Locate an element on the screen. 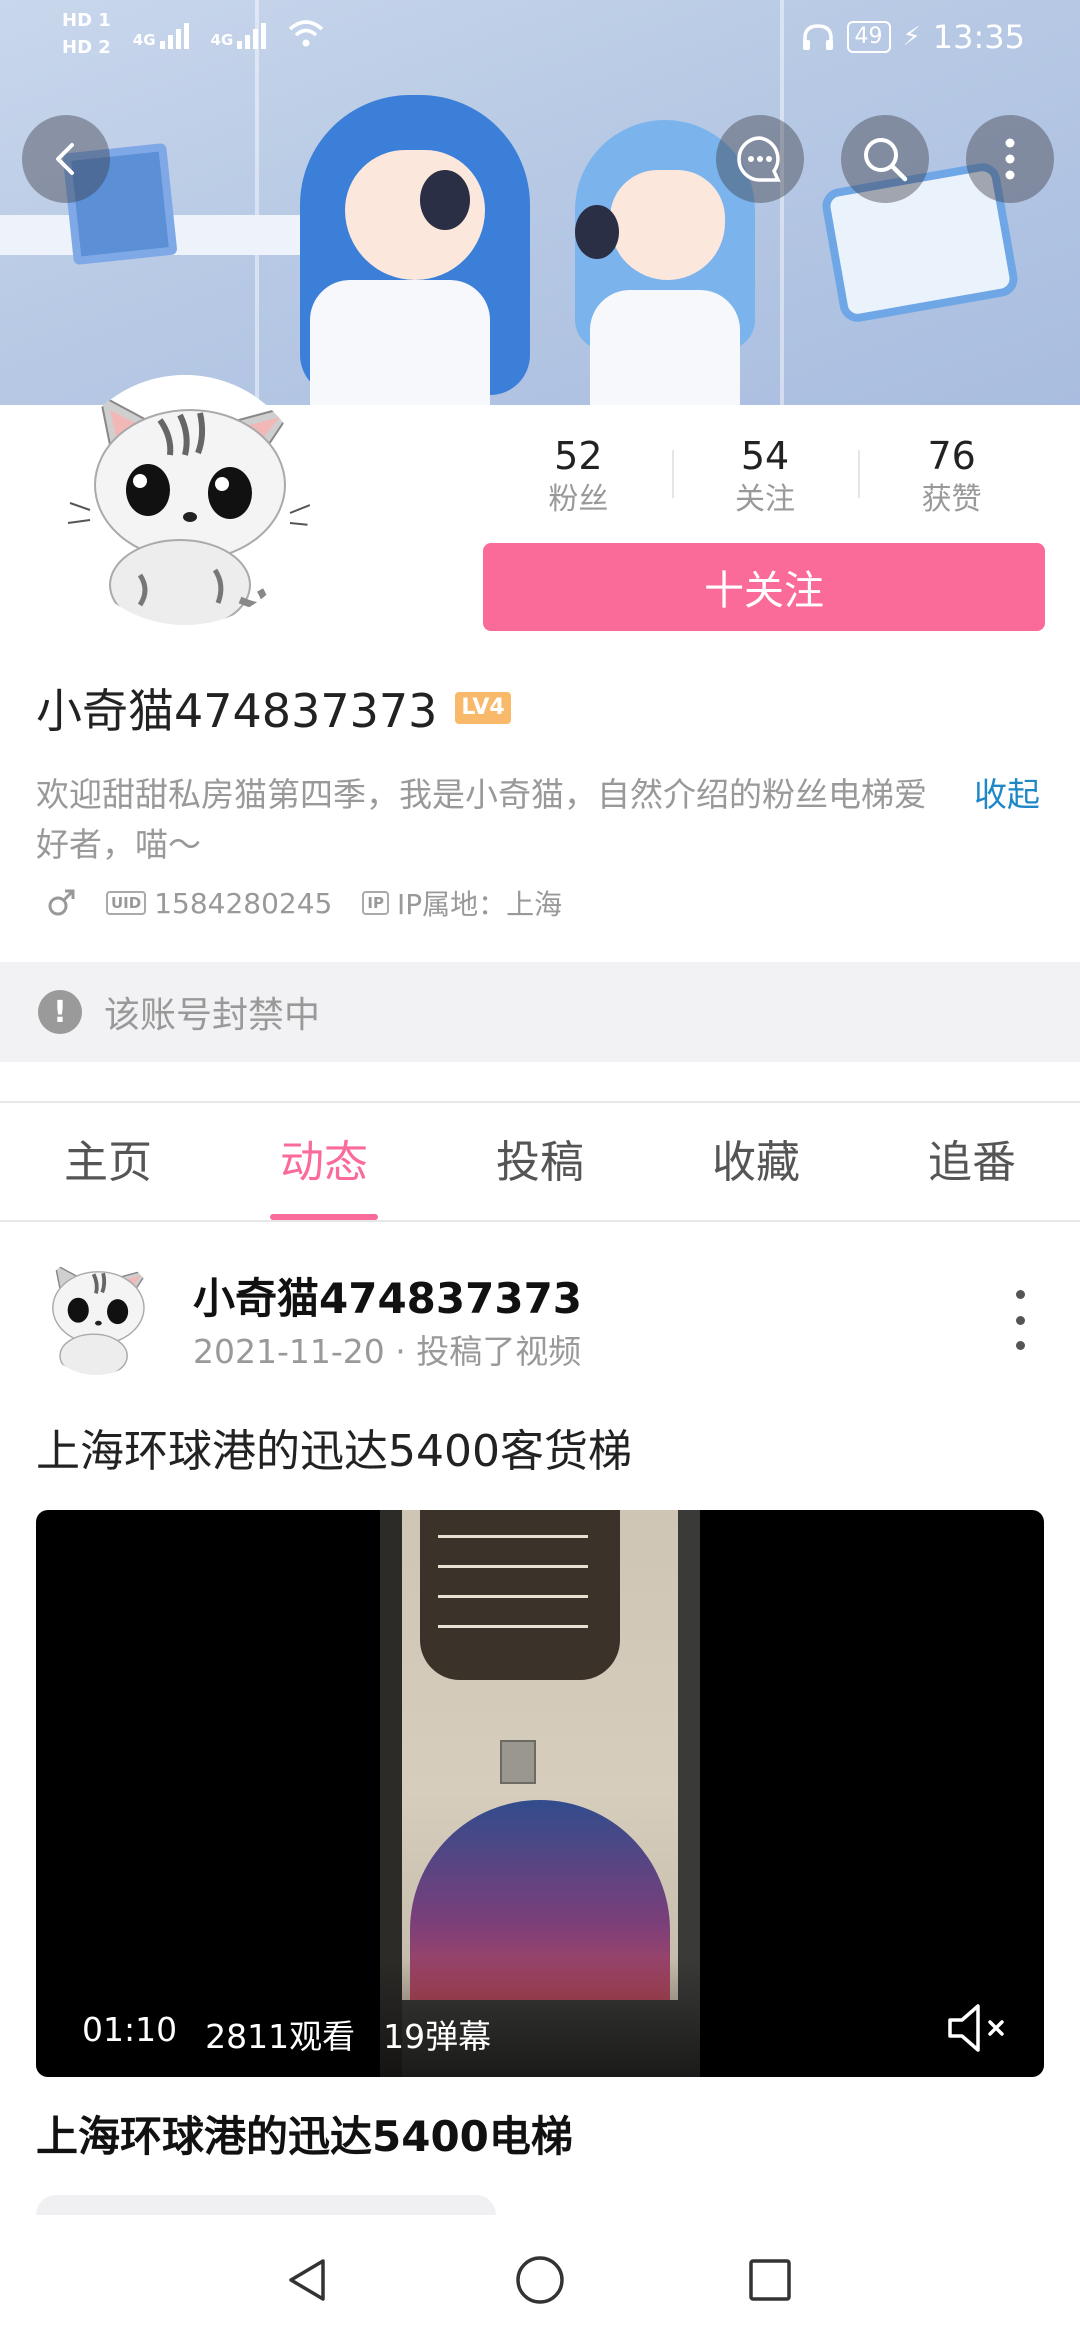  cat-avatar-image is located at coordinates (185, 500).